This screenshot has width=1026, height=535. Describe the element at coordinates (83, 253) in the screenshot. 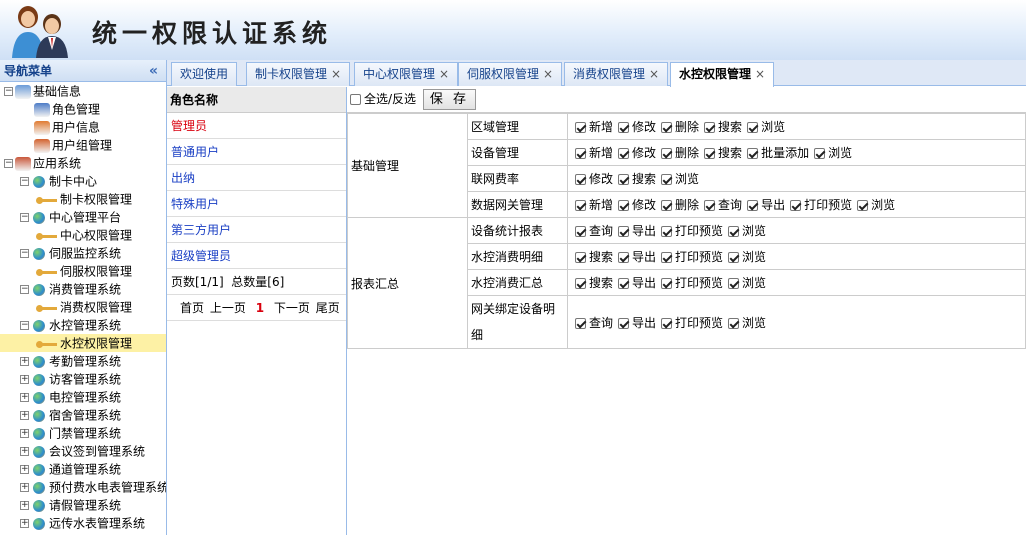

I see `nav-item: − 伺服监控系统` at that location.